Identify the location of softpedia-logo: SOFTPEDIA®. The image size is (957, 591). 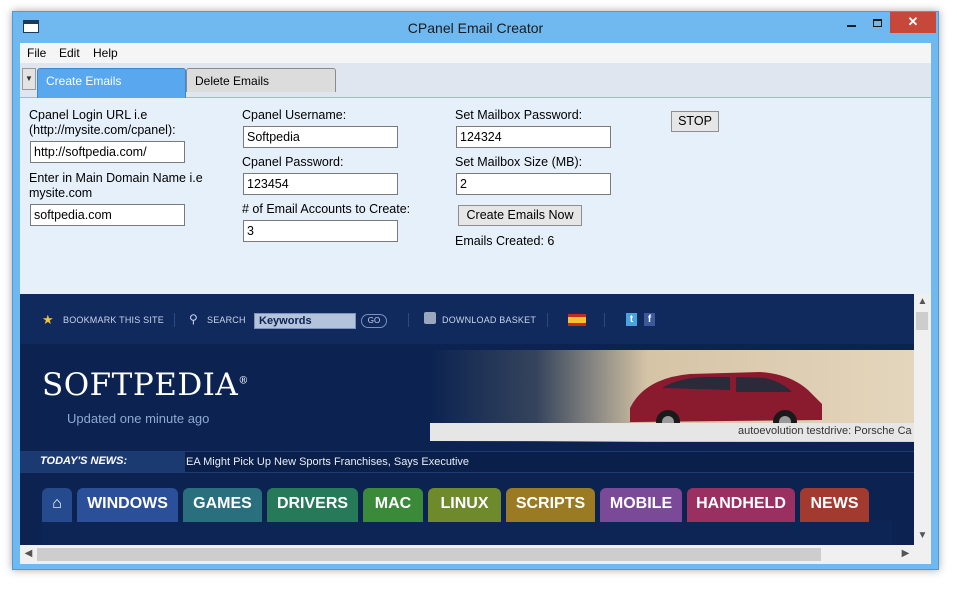
(145, 385).